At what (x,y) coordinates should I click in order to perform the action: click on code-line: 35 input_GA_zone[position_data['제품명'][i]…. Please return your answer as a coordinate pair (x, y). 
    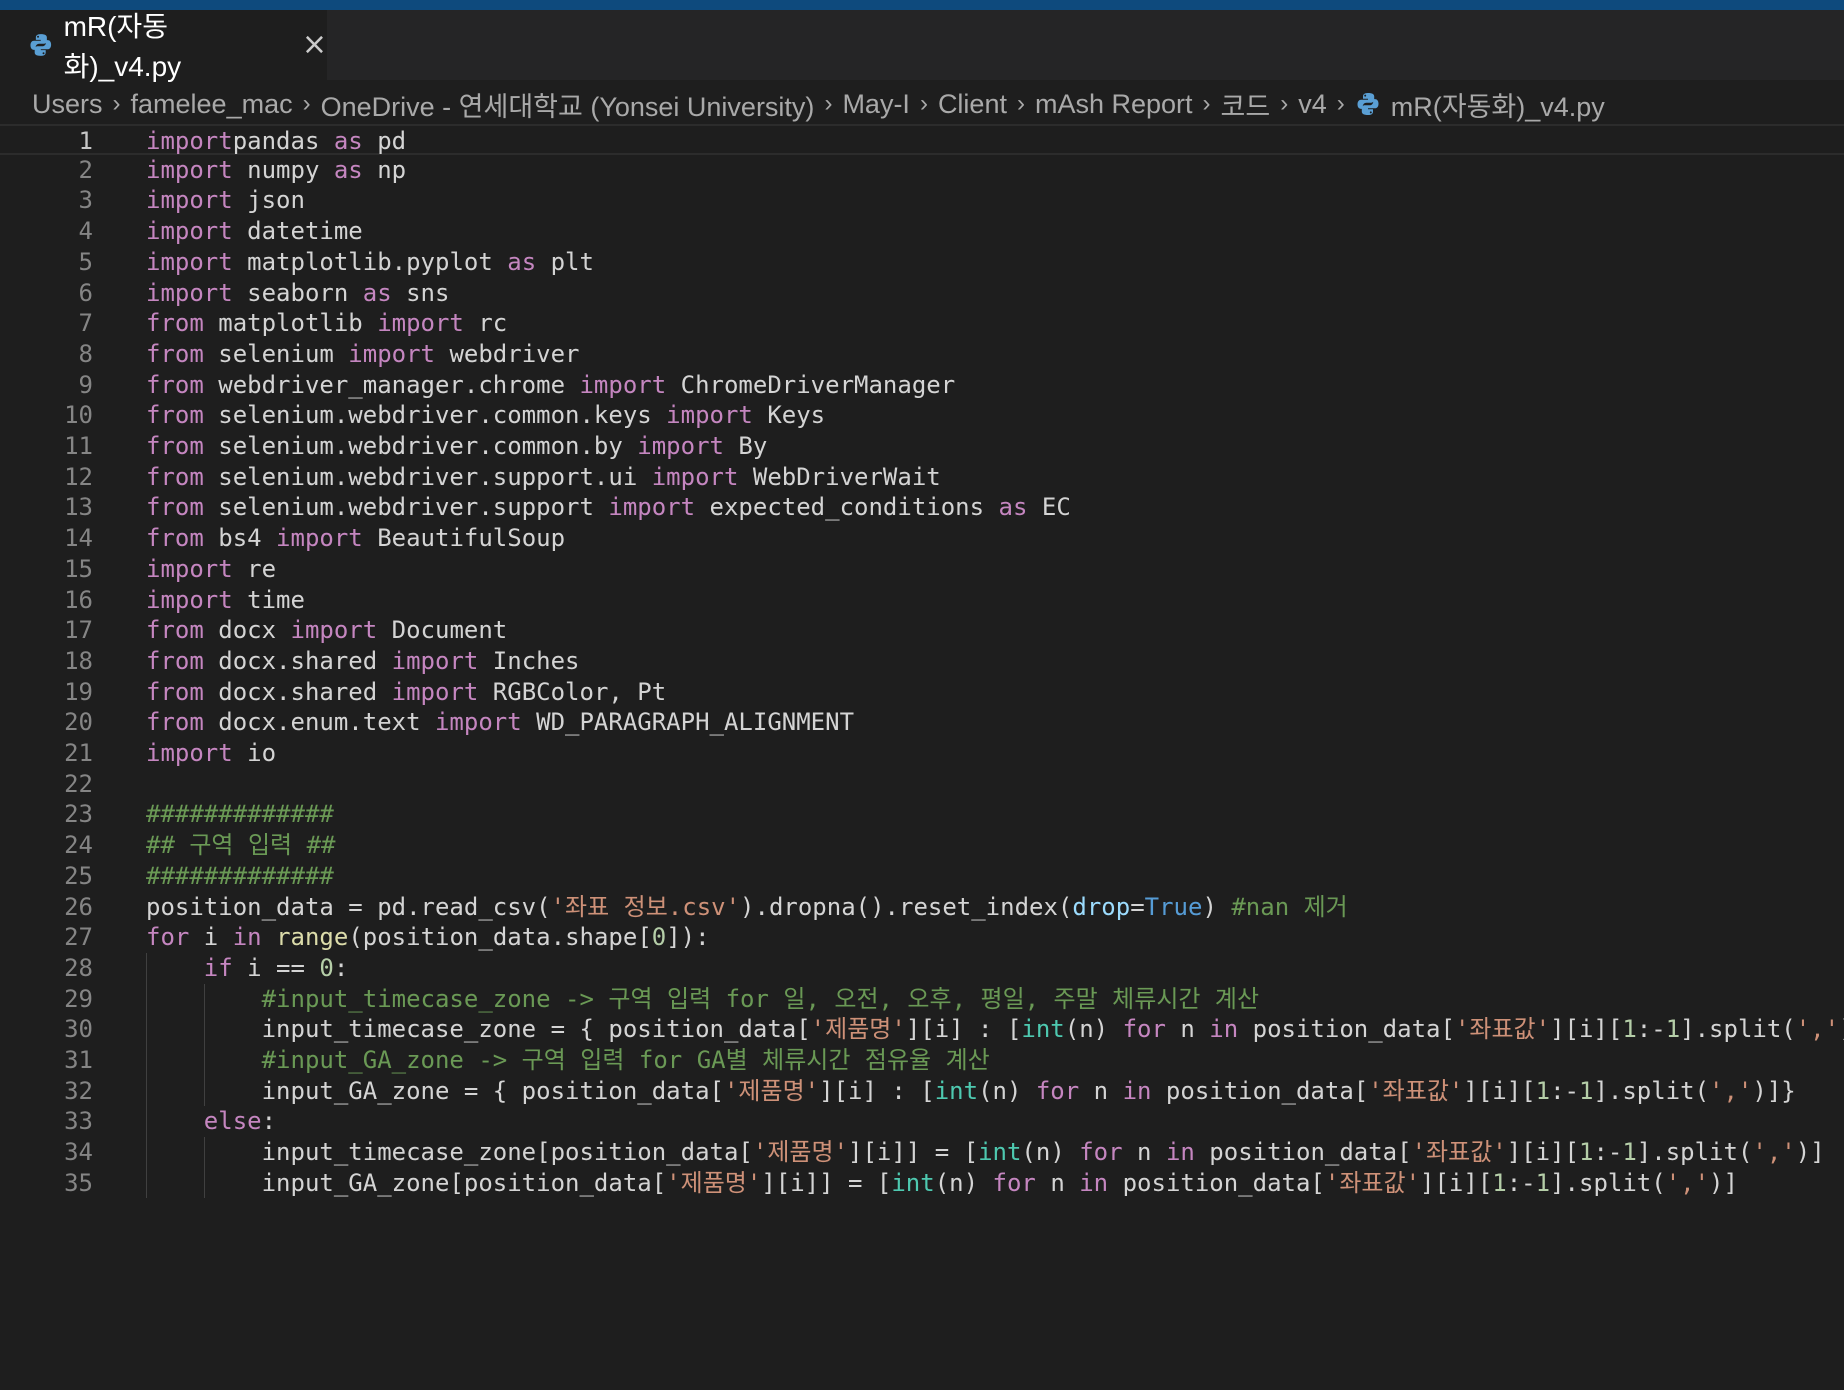
    Looking at the image, I should click on (922, 1183).